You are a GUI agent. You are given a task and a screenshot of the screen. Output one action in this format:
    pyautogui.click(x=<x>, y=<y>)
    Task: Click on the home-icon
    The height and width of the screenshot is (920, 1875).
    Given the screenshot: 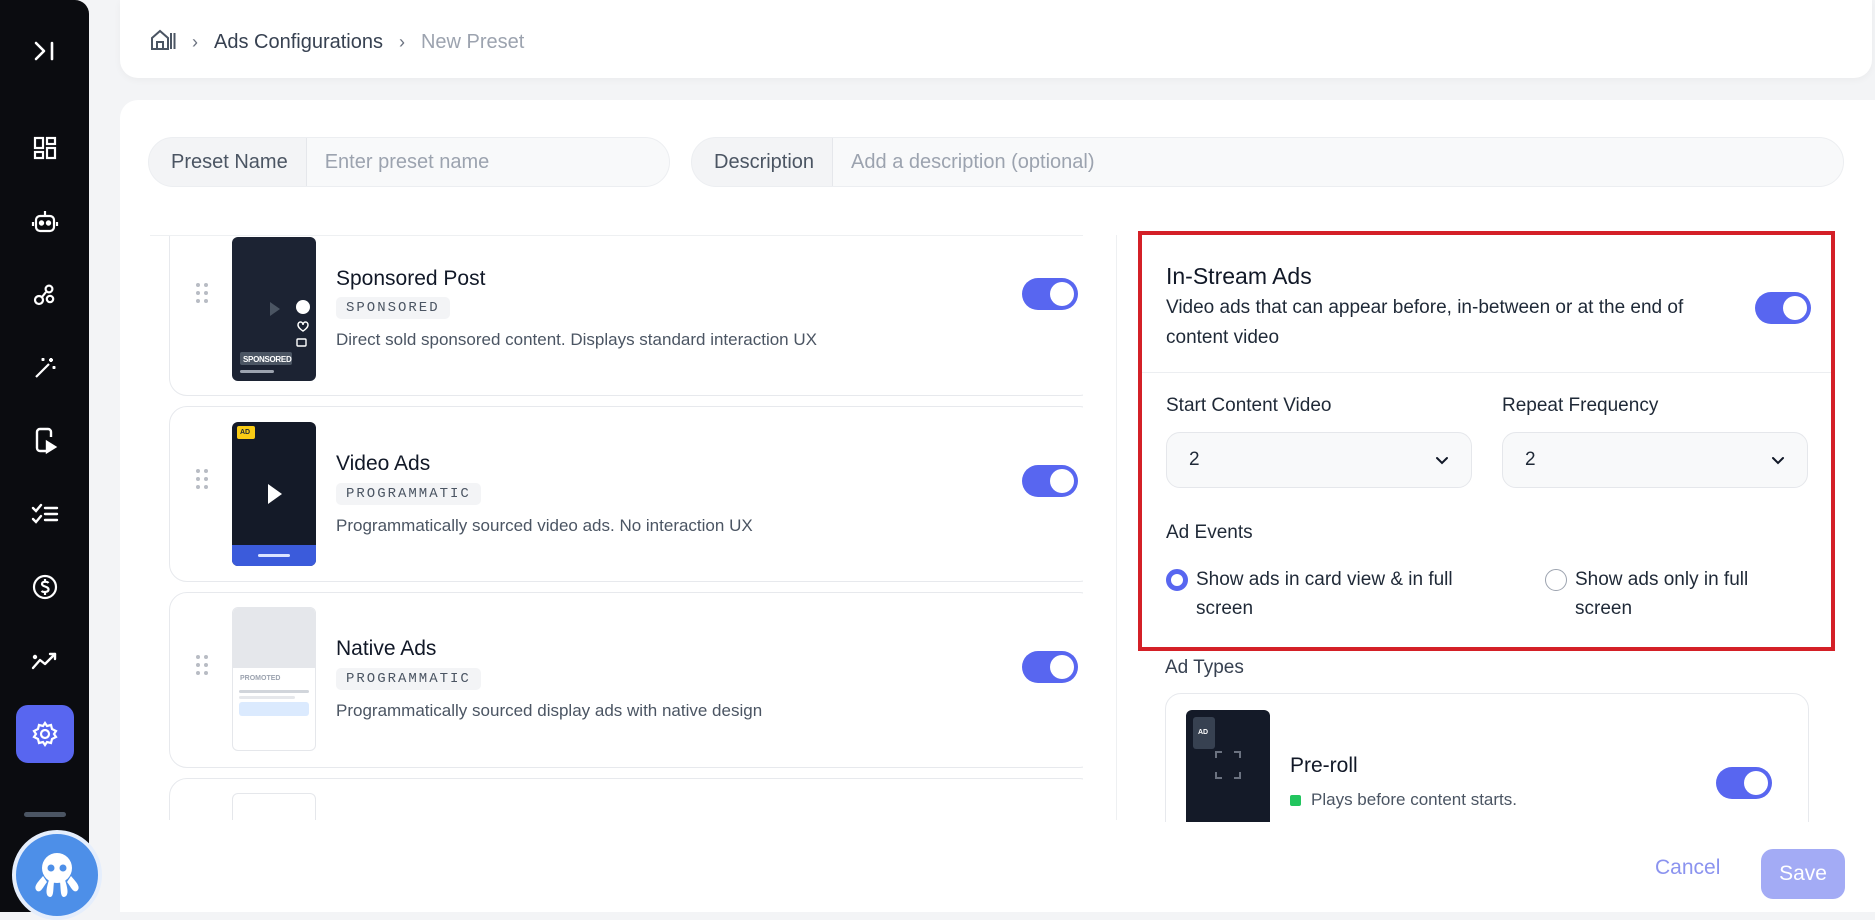 What is the action you would take?
    pyautogui.click(x=163, y=42)
    